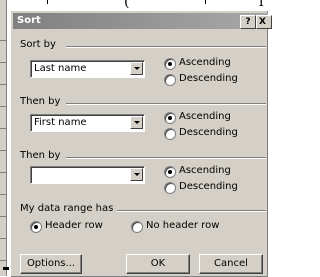 Image resolution: width=320 pixels, height=277 pixels. Describe the element at coordinates (261, 5) in the screenshot. I see `background-title-fragment-right: l` at that location.